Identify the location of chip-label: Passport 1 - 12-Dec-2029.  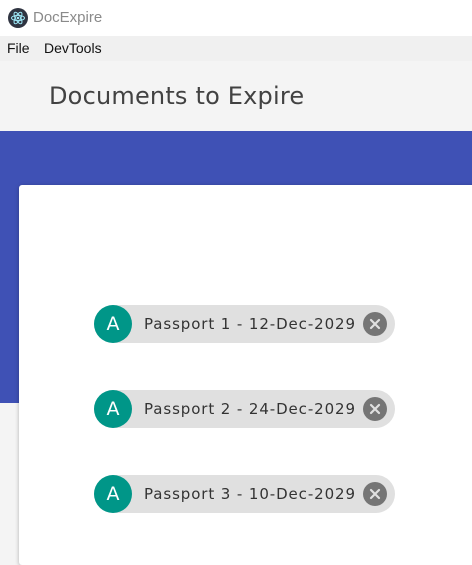
(250, 324).